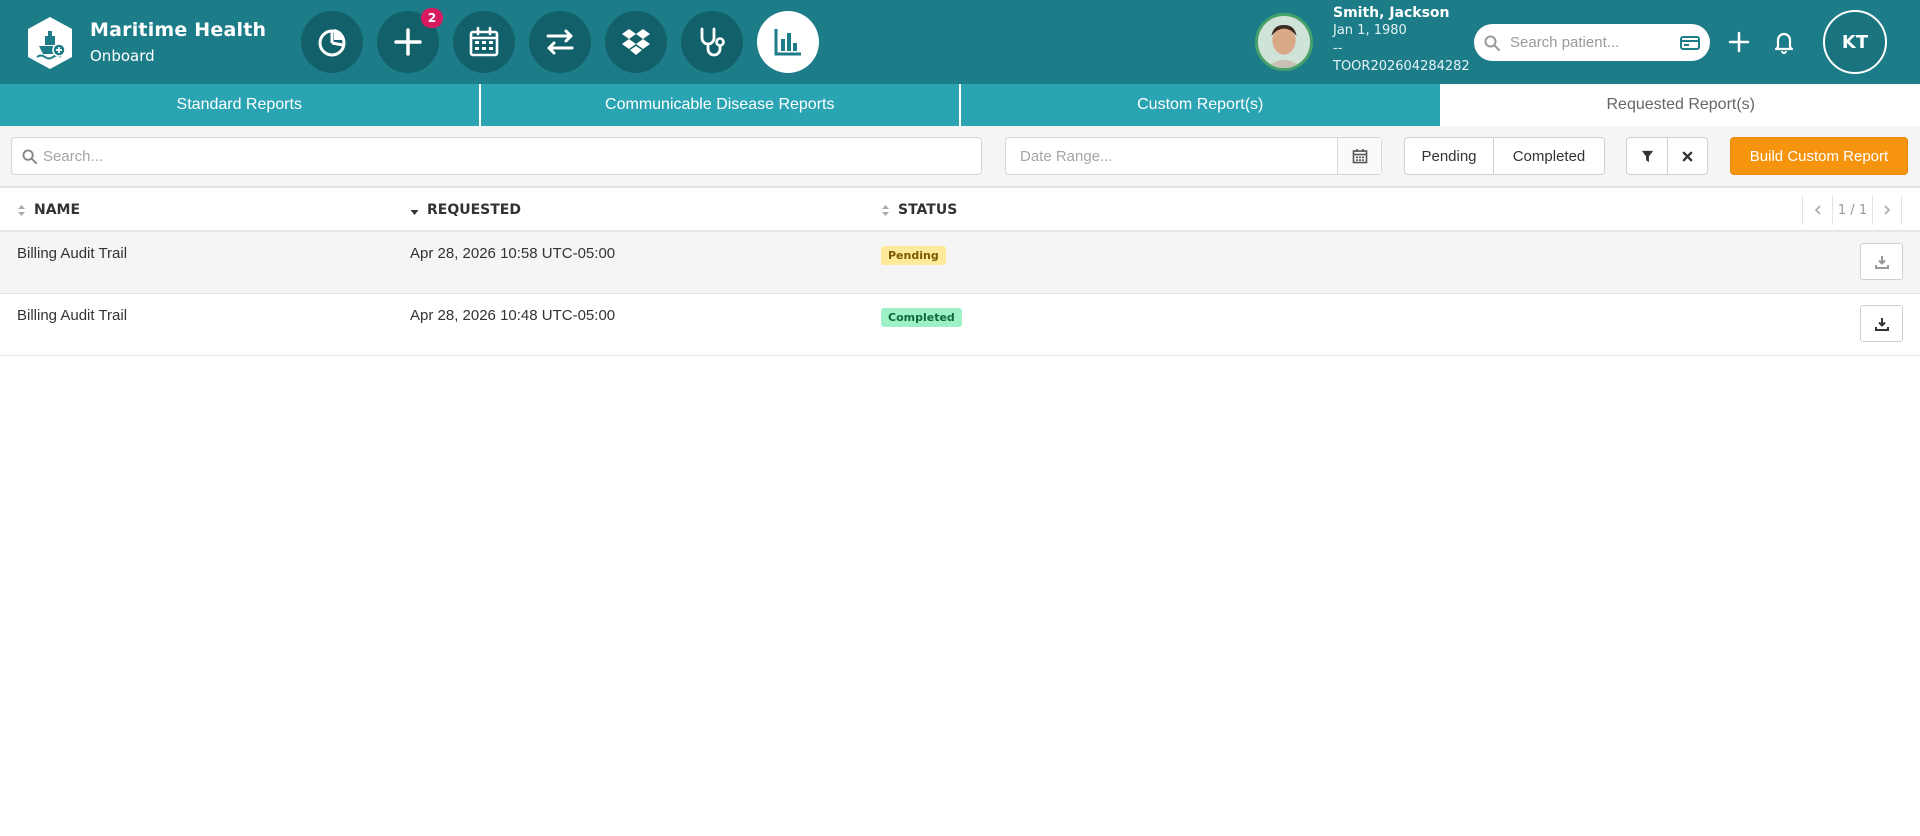 This screenshot has height=836, width=1920. Describe the element at coordinates (913, 255) in the screenshot. I see `status-badge: Pending` at that location.